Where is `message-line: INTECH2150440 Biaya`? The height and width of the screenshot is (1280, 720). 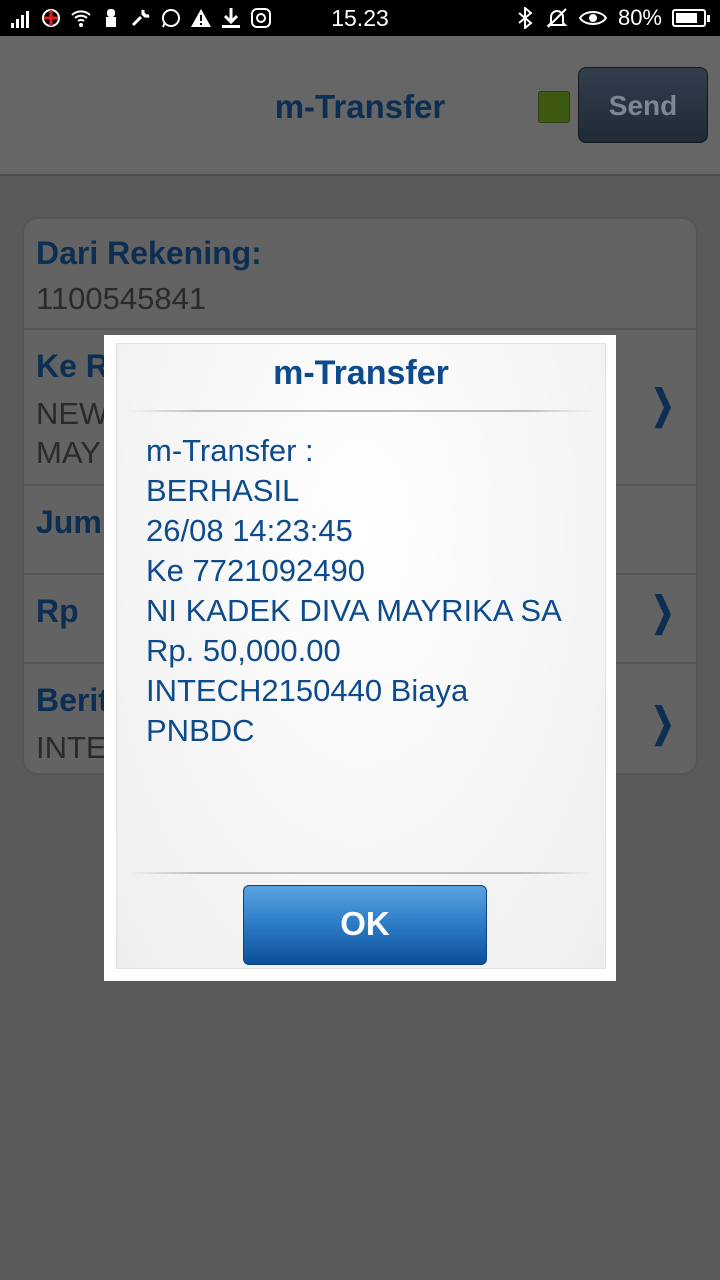 message-line: INTECH2150440 Biaya is located at coordinates (307, 690).